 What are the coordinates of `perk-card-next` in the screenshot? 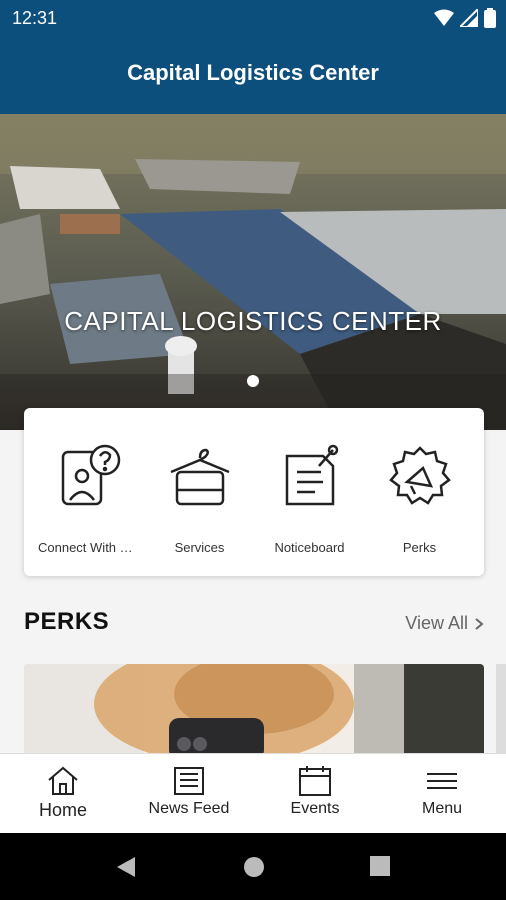 It's located at (501, 712).